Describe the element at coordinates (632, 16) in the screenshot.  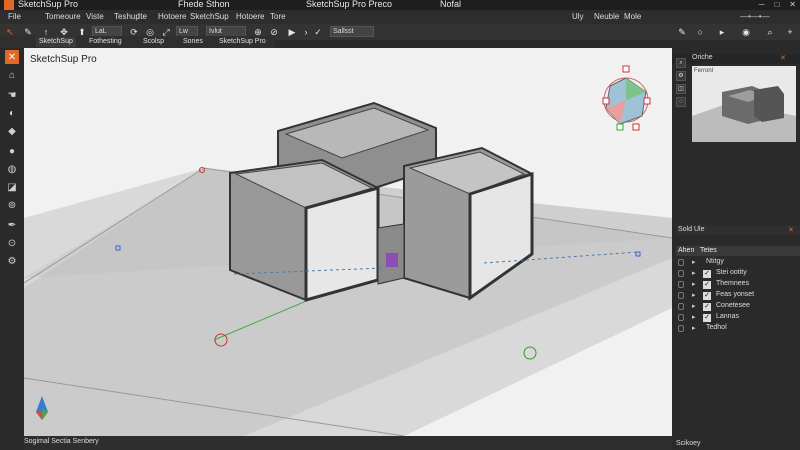
I see `menu-mole: Mole` at that location.